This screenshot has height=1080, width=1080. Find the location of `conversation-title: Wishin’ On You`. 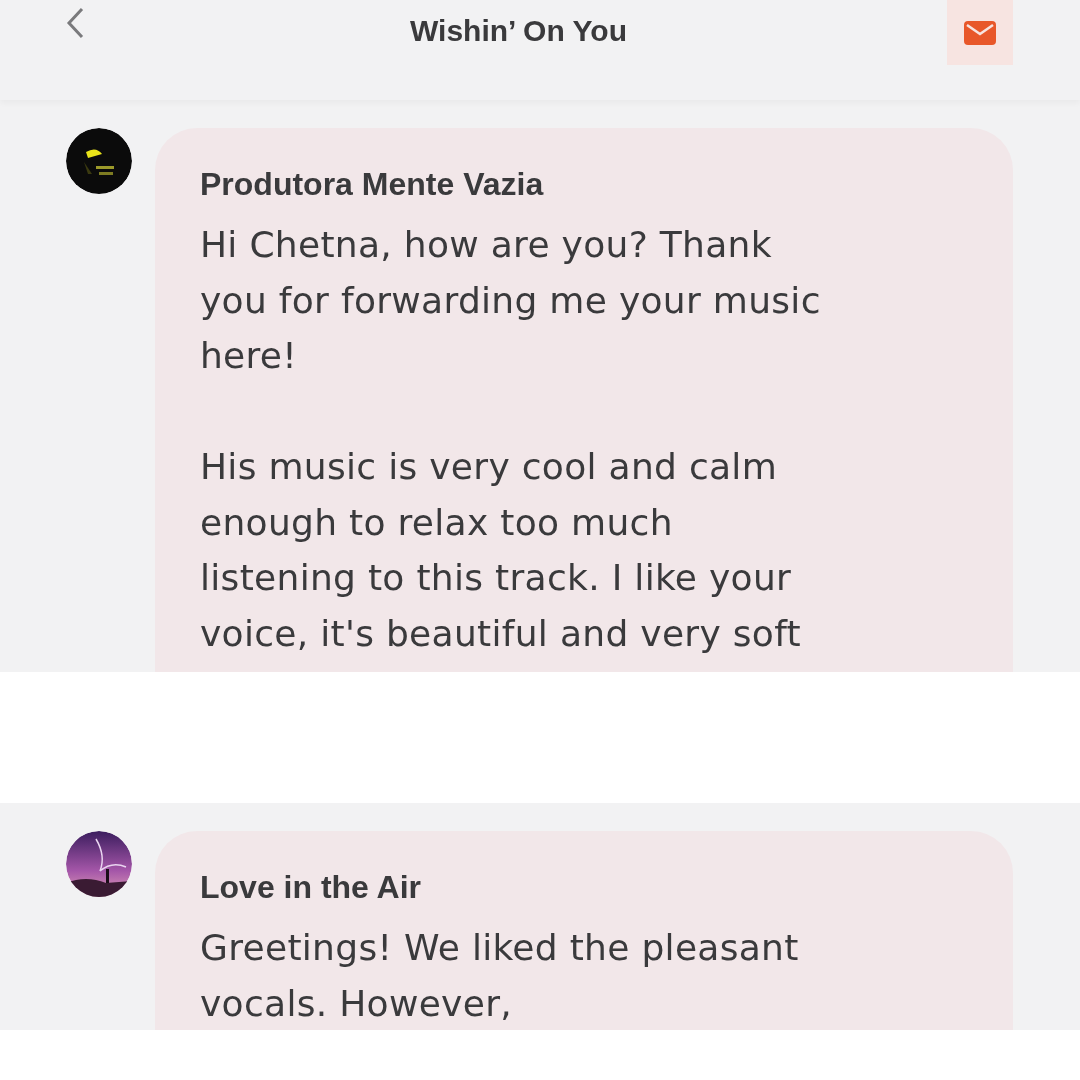

conversation-title: Wishin’ On You is located at coordinates (518, 31).